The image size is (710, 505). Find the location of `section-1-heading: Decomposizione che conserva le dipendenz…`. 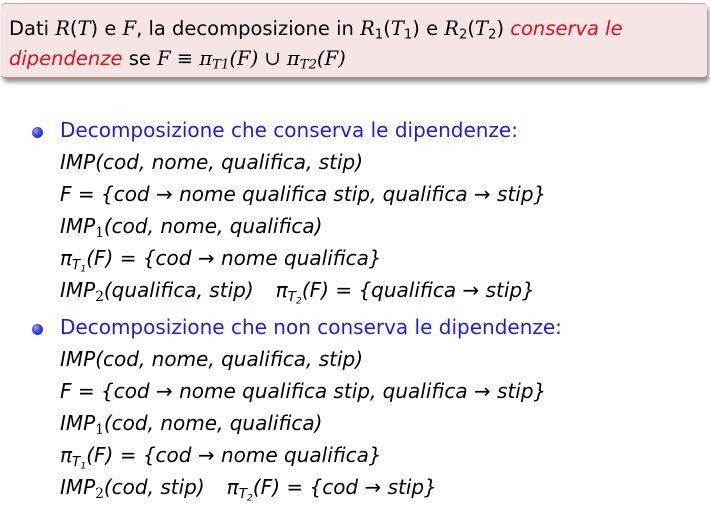

section-1-heading: Decomposizione che conserva le dipendenz… is located at coordinates (289, 130).